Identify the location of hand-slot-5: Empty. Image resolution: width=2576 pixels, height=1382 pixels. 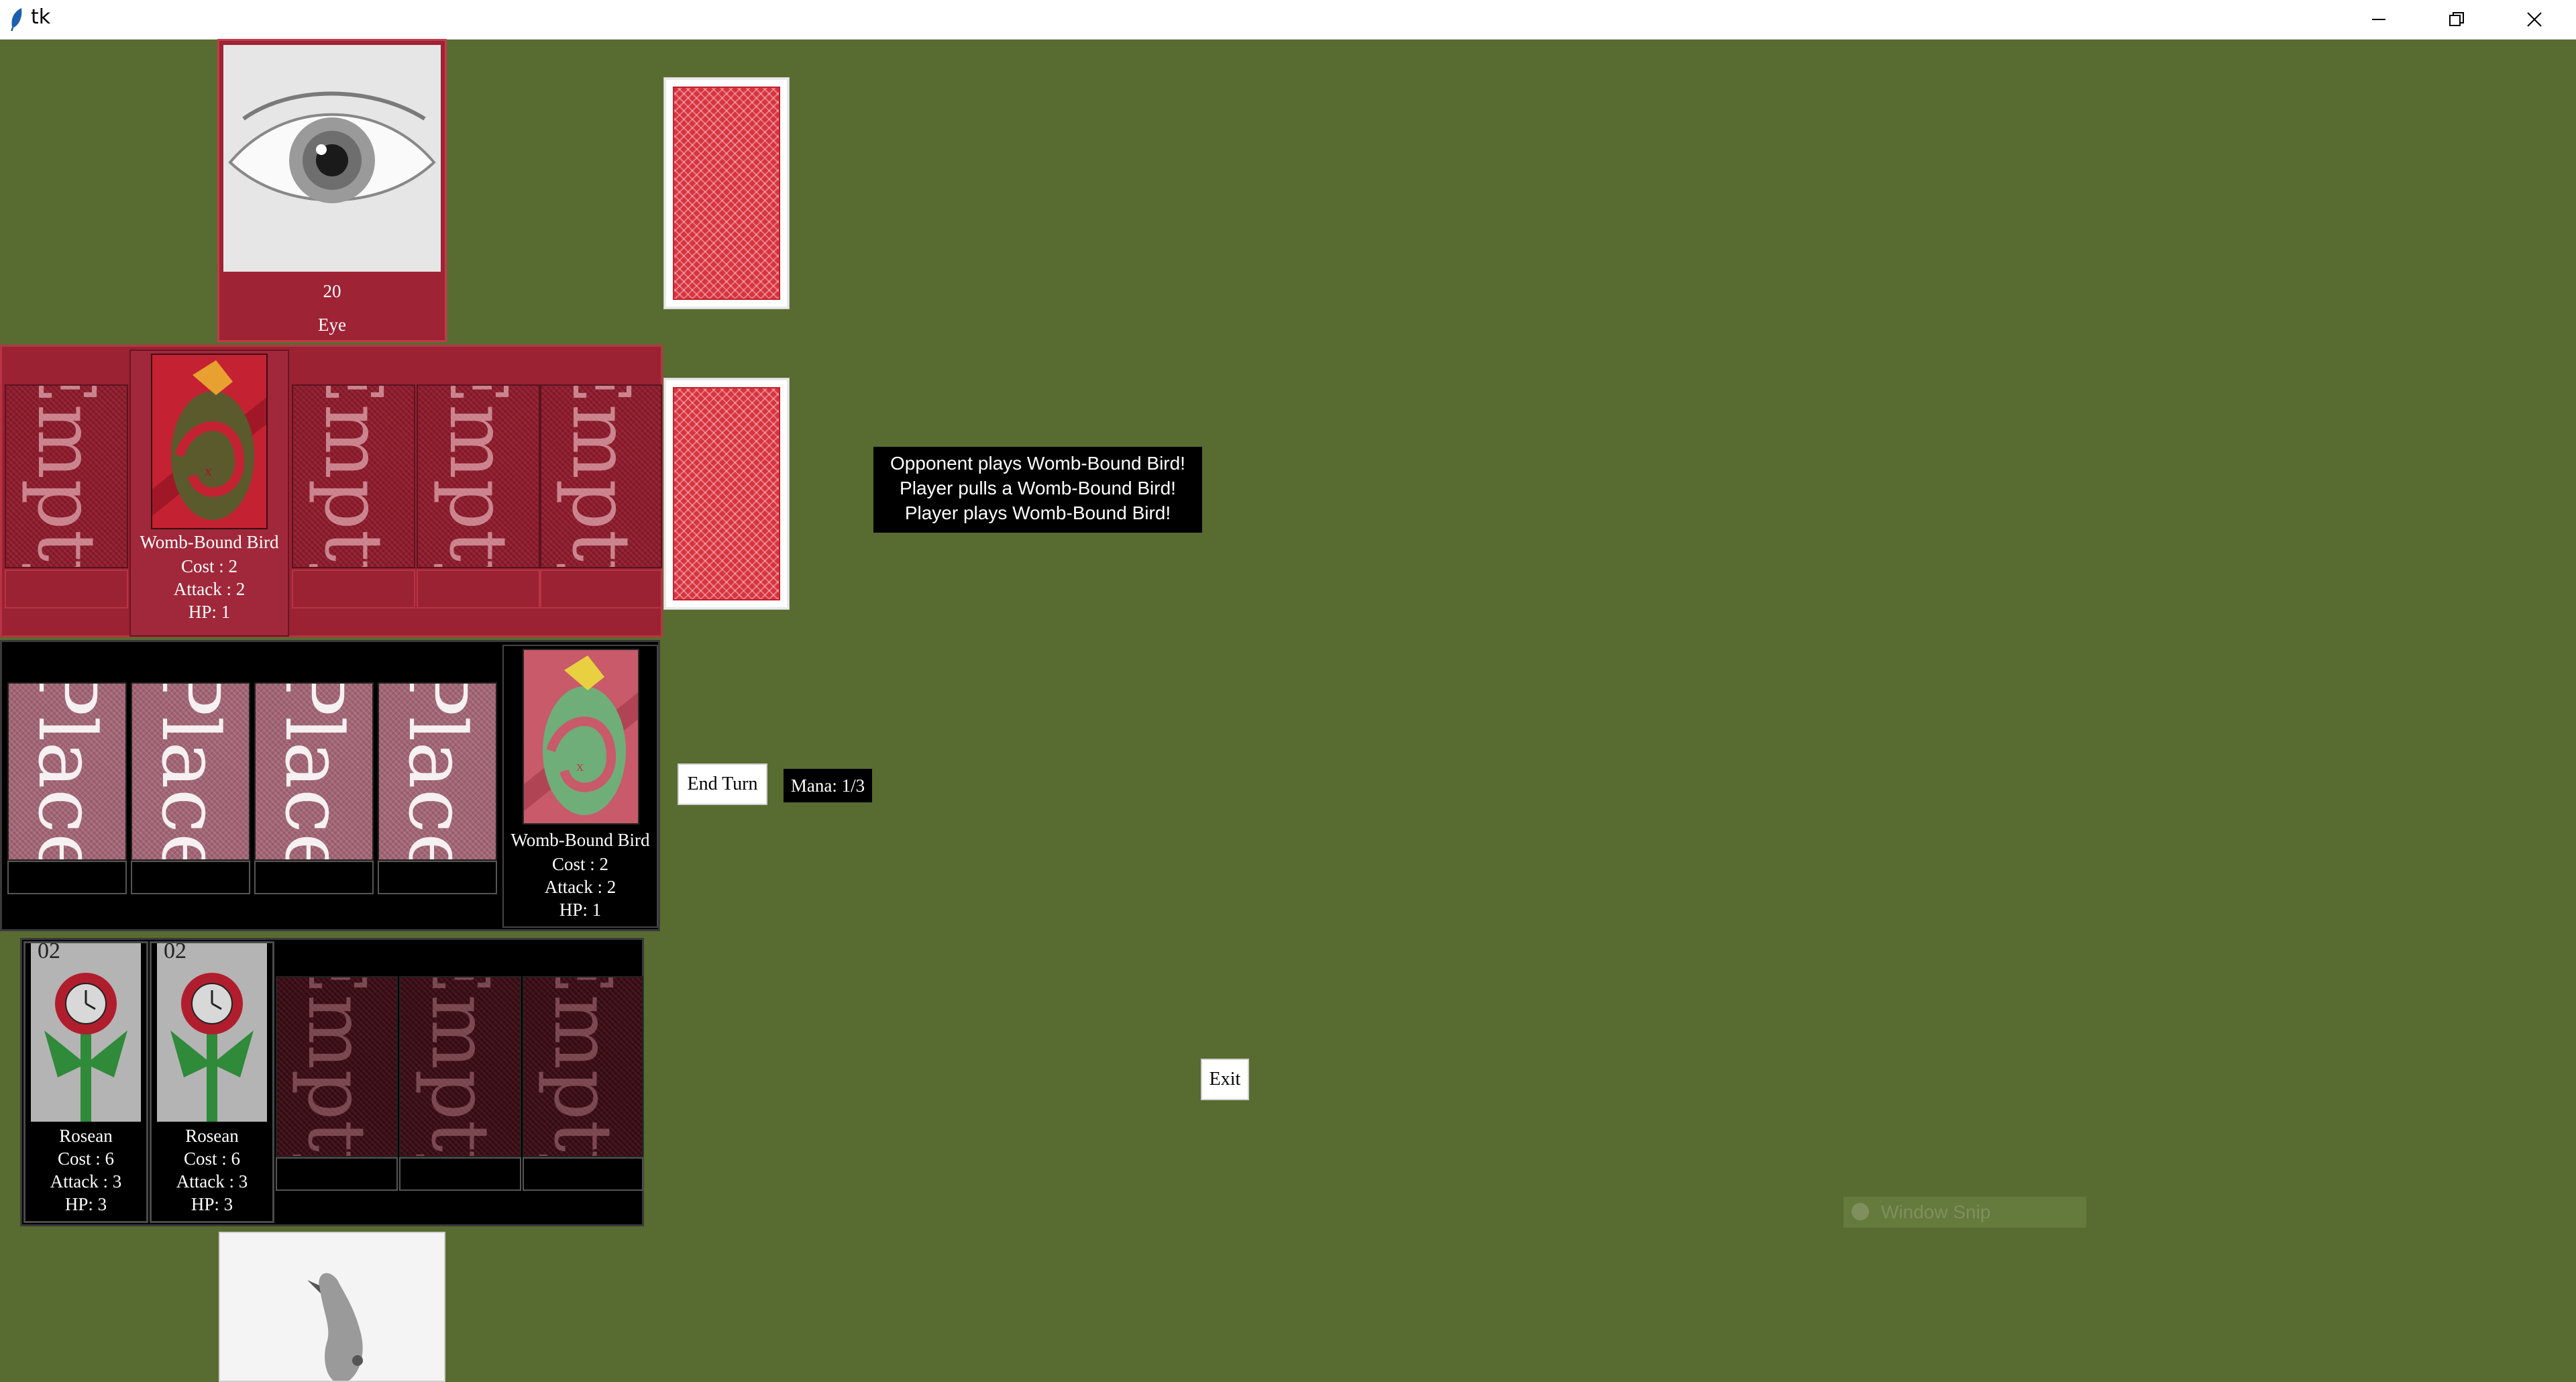
(583, 1066).